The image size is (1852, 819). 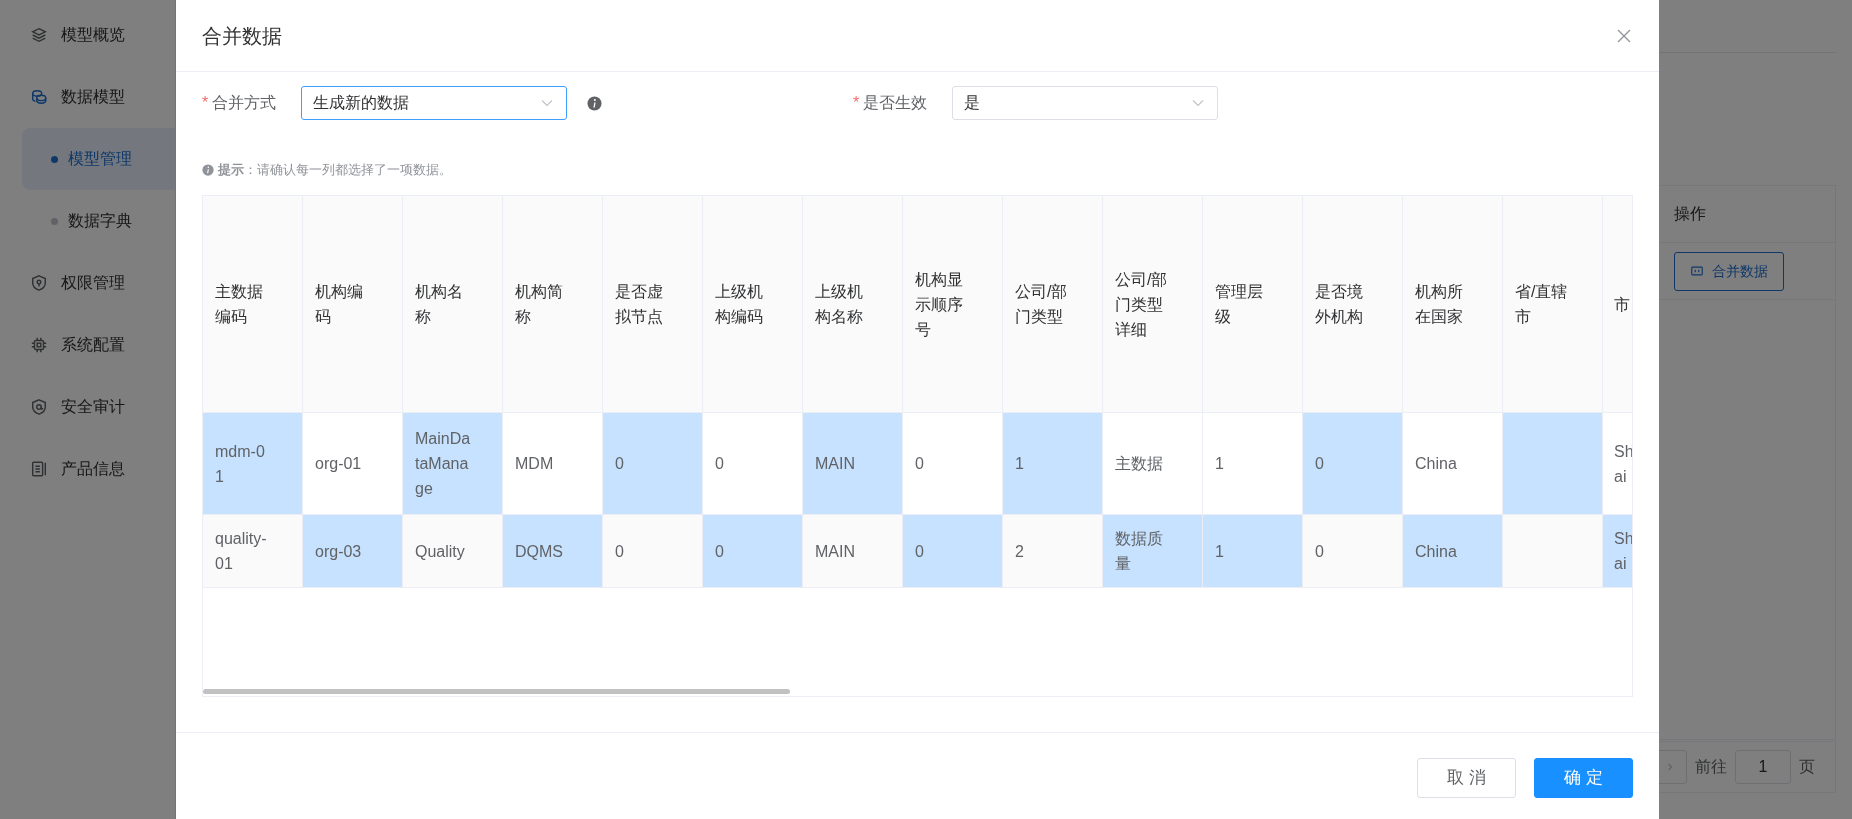 I want to click on table-cell: Quality, so click(x=453, y=551).